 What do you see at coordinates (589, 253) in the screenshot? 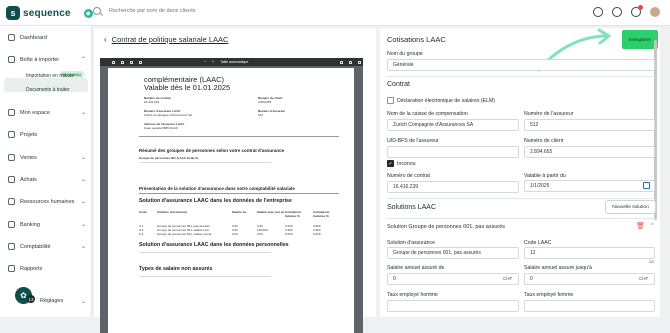
I see `code-input: 12` at bounding box center [589, 253].